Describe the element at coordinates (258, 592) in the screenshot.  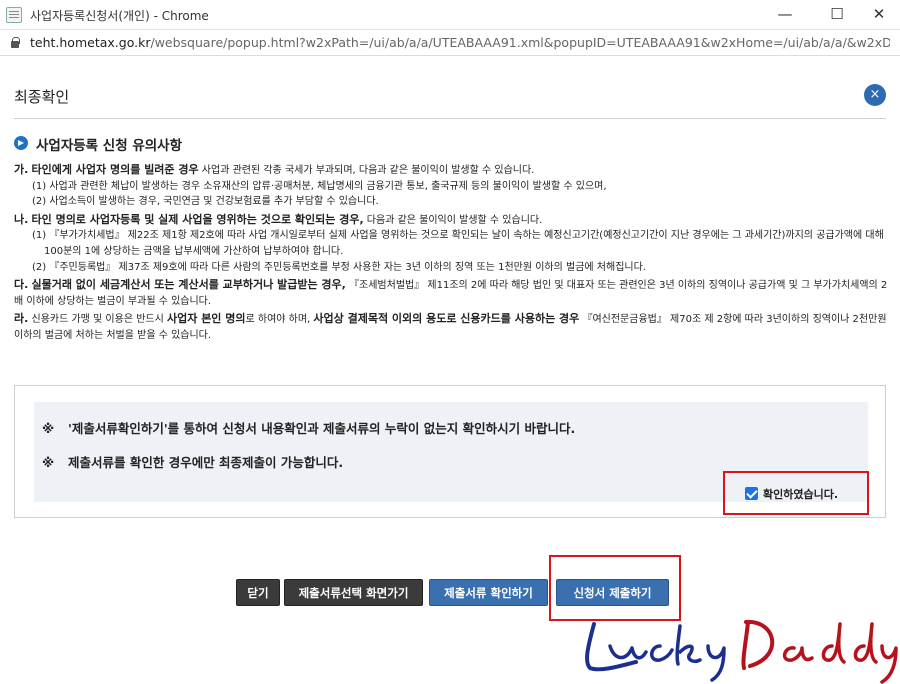
I see `close-button: 닫기` at that location.